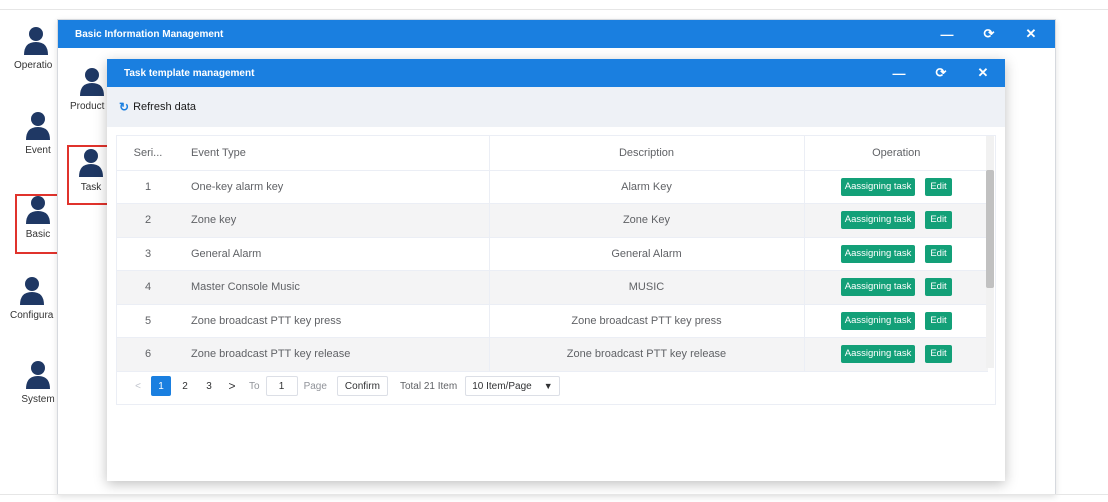 The width and height of the screenshot is (1108, 502). Describe the element at coordinates (315, 386) in the screenshot. I see `goto-page-label: Page` at that location.